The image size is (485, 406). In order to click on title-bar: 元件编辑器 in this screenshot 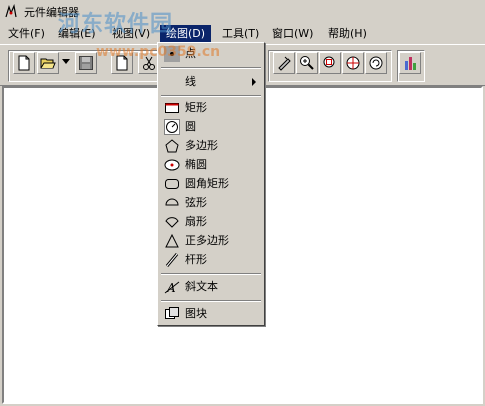, I will do `click(242, 11)`.